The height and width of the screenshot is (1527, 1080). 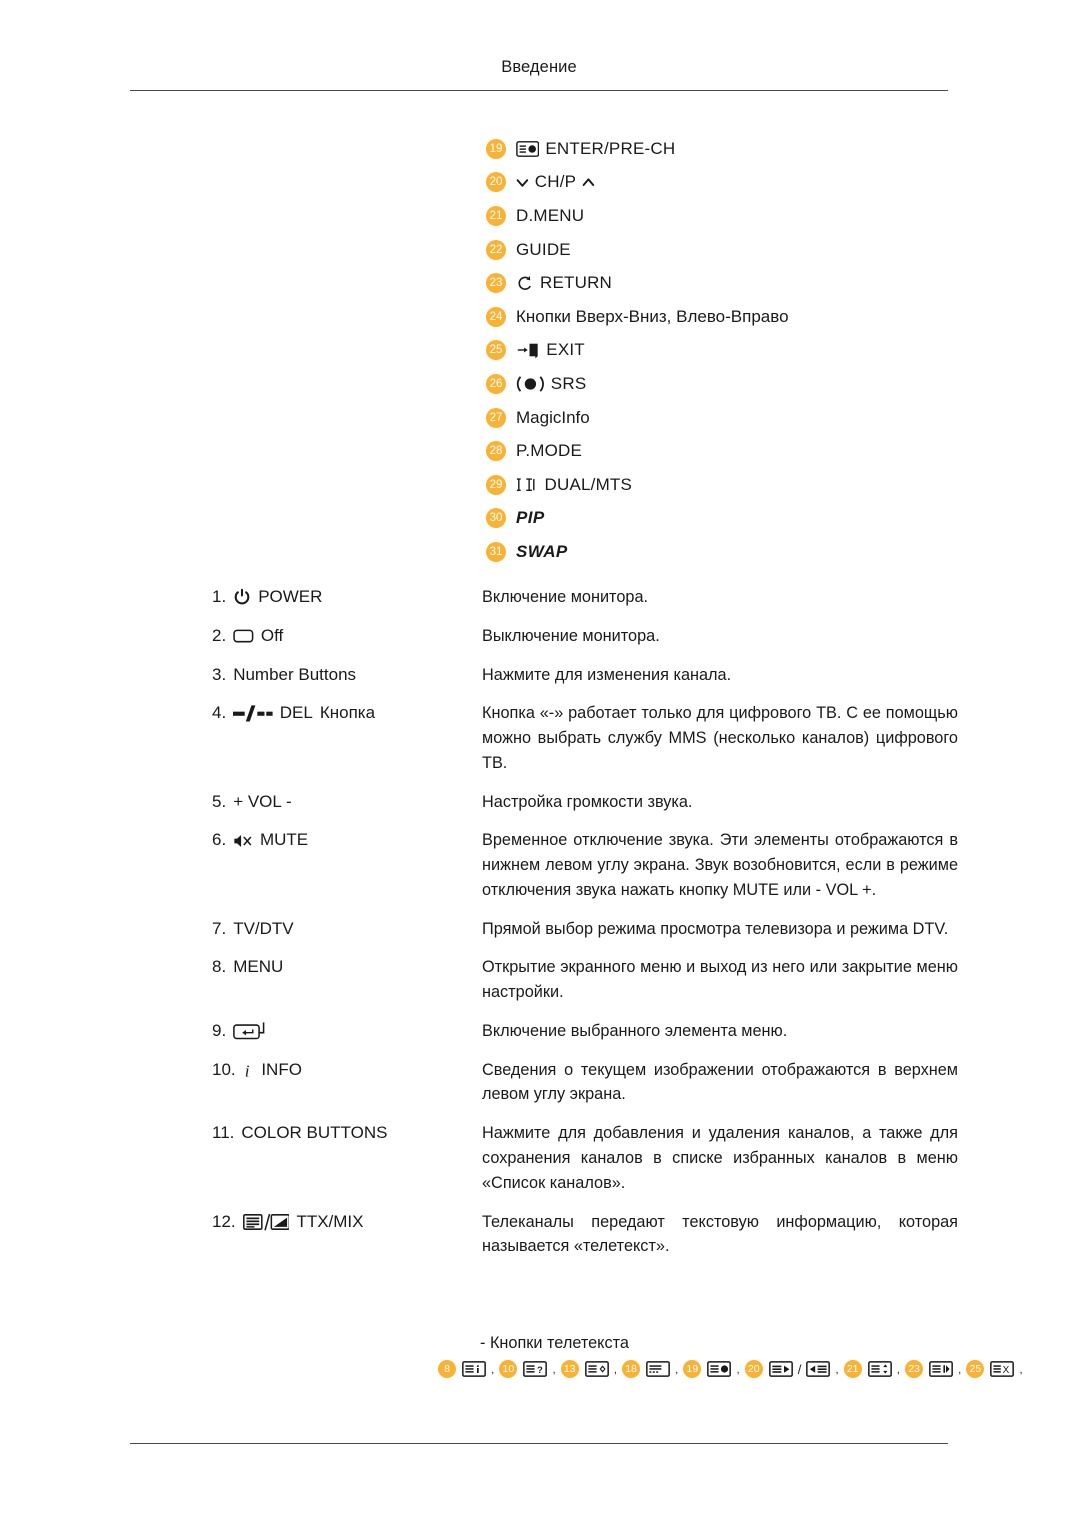 What do you see at coordinates (508, 1369) in the screenshot?
I see `teletext-badge: 10` at bounding box center [508, 1369].